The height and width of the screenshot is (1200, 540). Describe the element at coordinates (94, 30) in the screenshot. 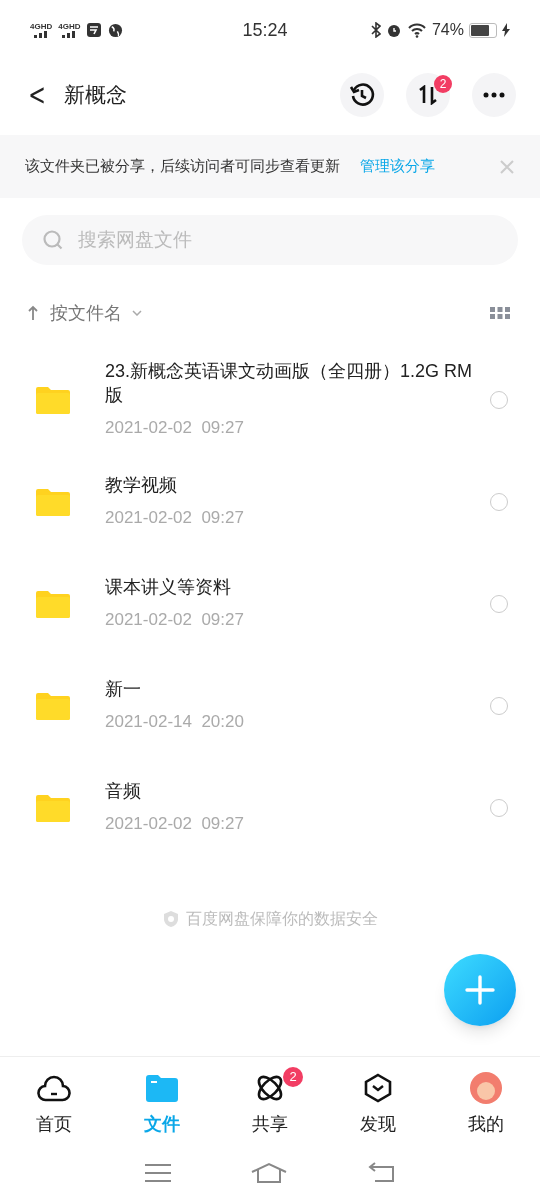

I see `app-notification-icon` at that location.